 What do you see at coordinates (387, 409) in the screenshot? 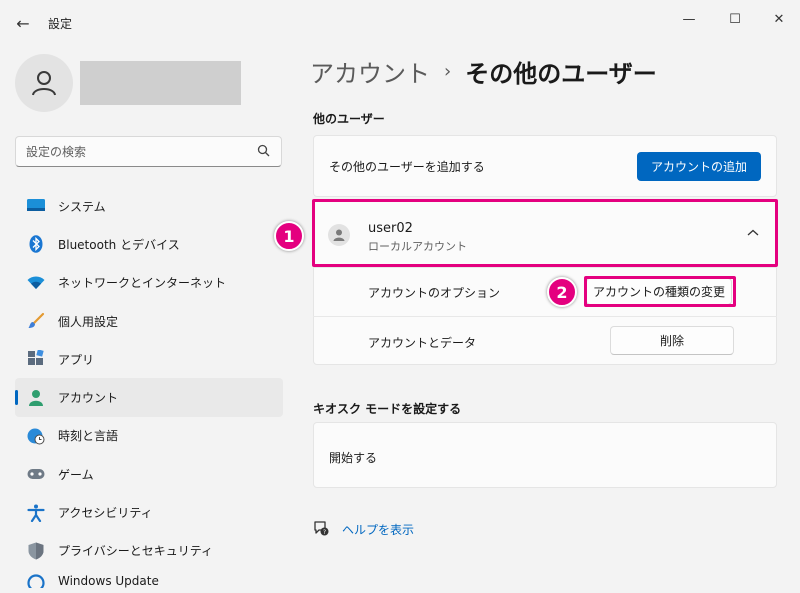
I see `kiosk-heading: キオスク モードを設定する` at bounding box center [387, 409].